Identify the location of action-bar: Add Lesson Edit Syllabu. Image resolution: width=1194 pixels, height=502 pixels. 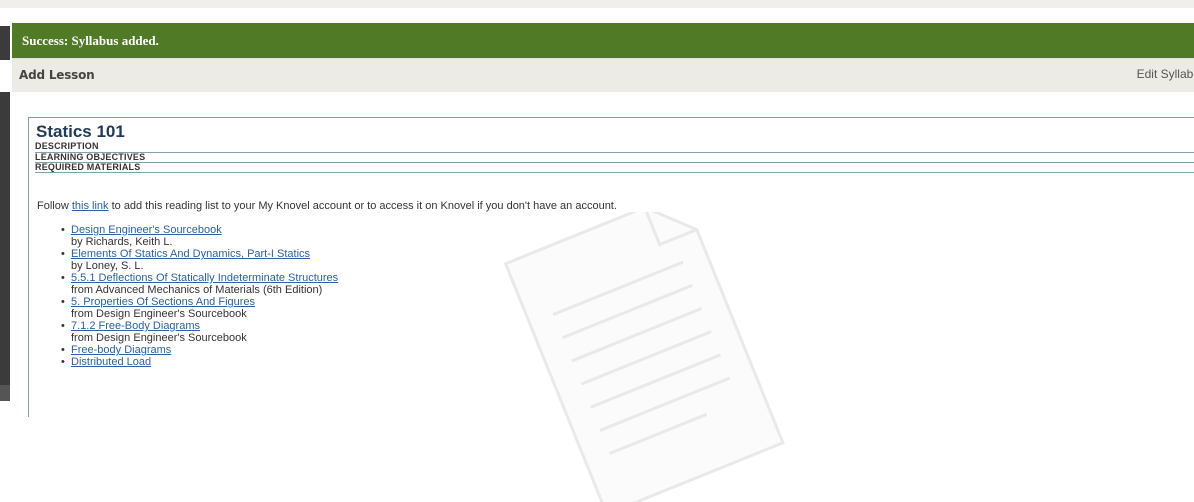
(603, 75).